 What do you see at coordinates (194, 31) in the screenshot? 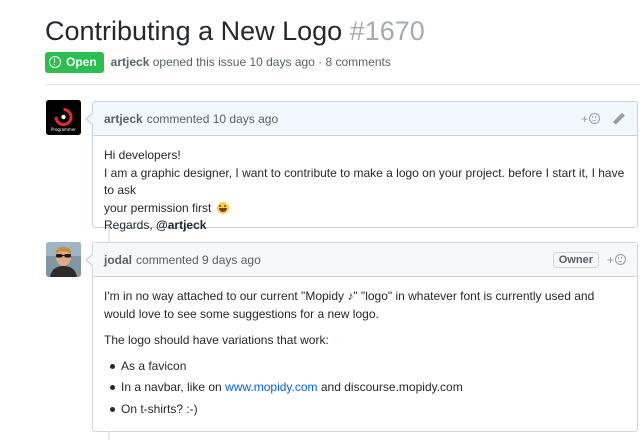
I see `issue-title-text: Contributing a New Logo` at bounding box center [194, 31].